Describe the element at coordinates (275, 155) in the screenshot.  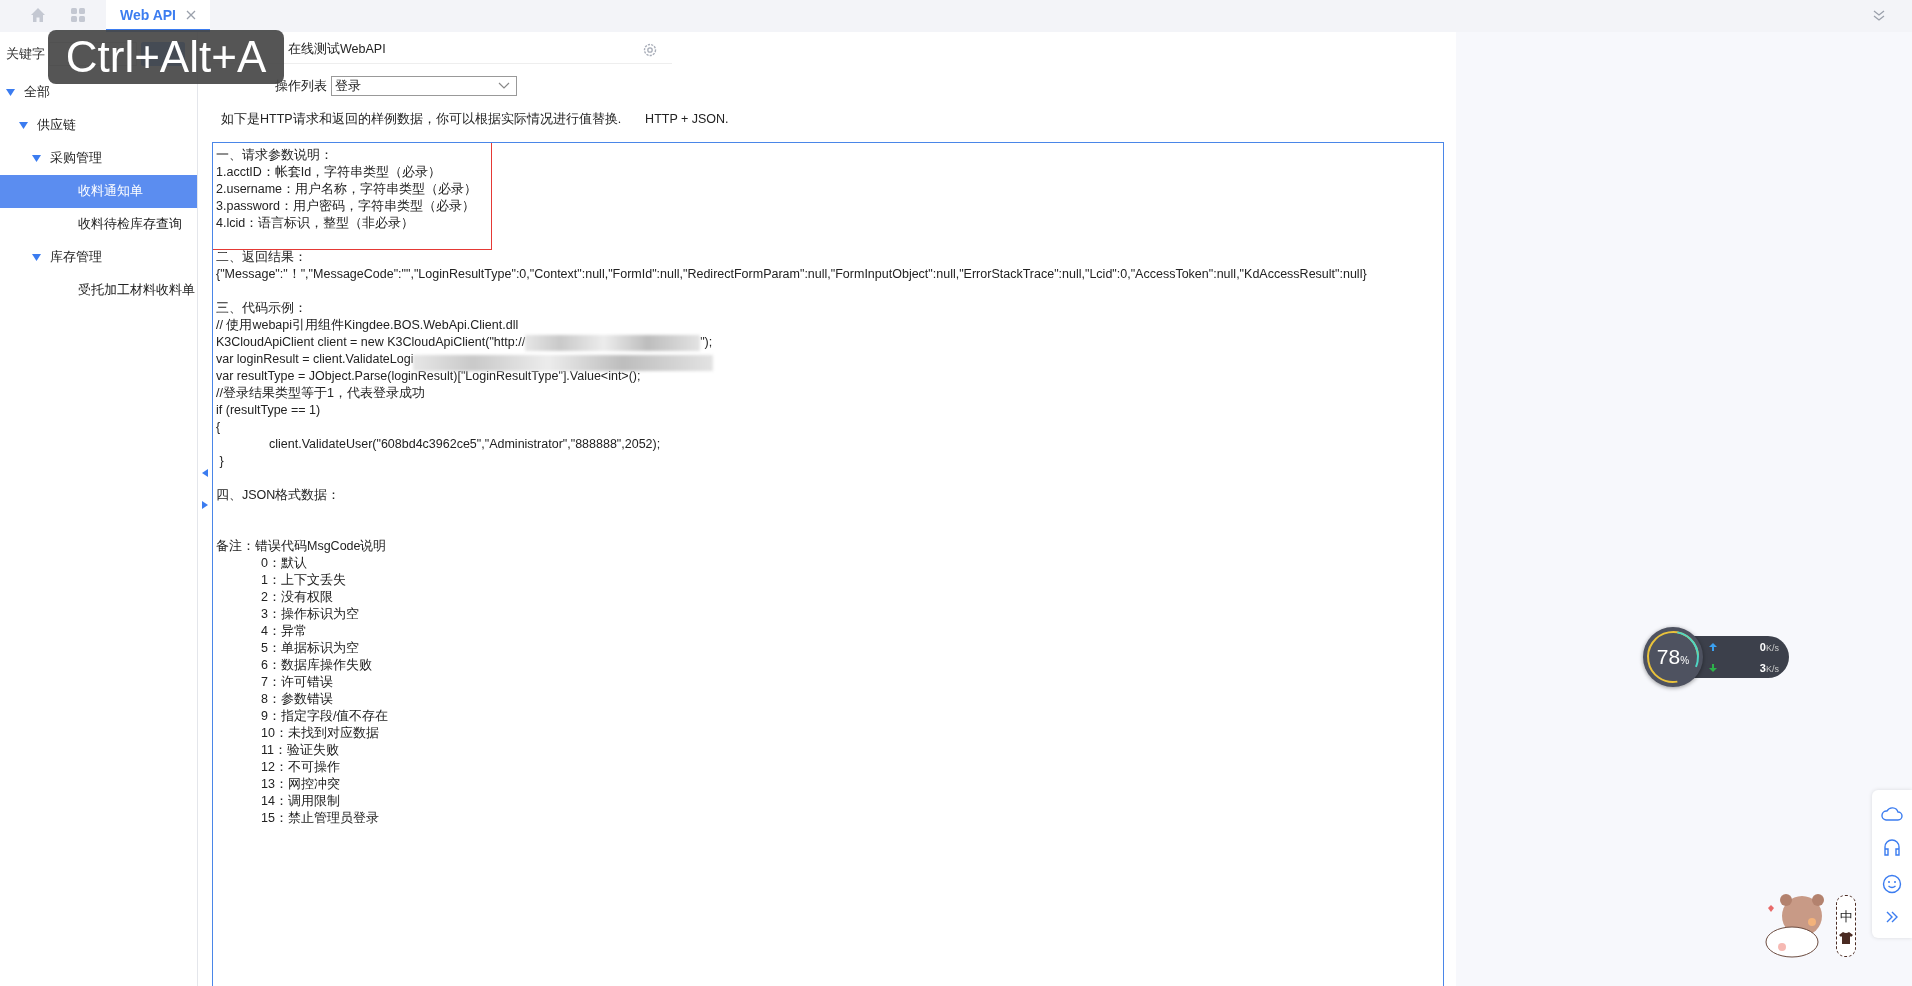
I see `section-heading: 一、请求参数说明：` at that location.